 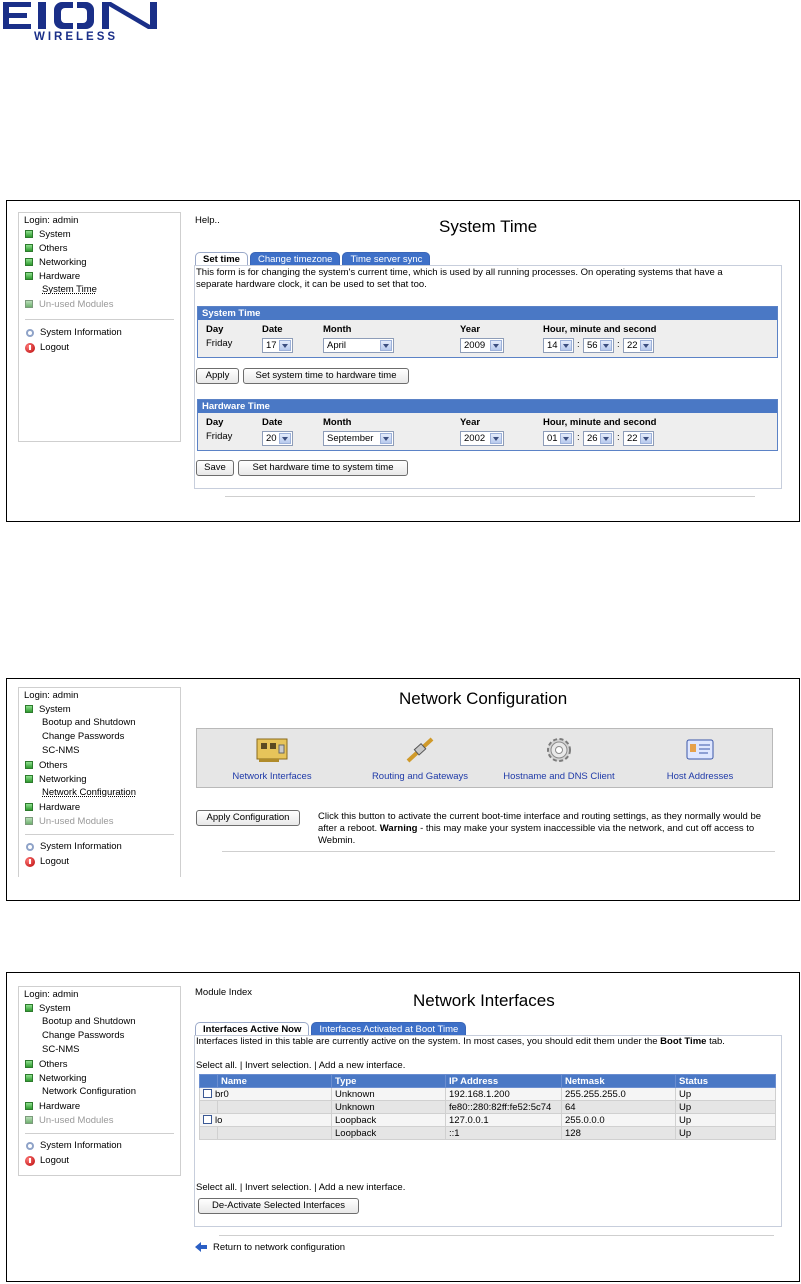 What do you see at coordinates (598, 345) in the screenshot?
I see `minute-select: 56` at bounding box center [598, 345].